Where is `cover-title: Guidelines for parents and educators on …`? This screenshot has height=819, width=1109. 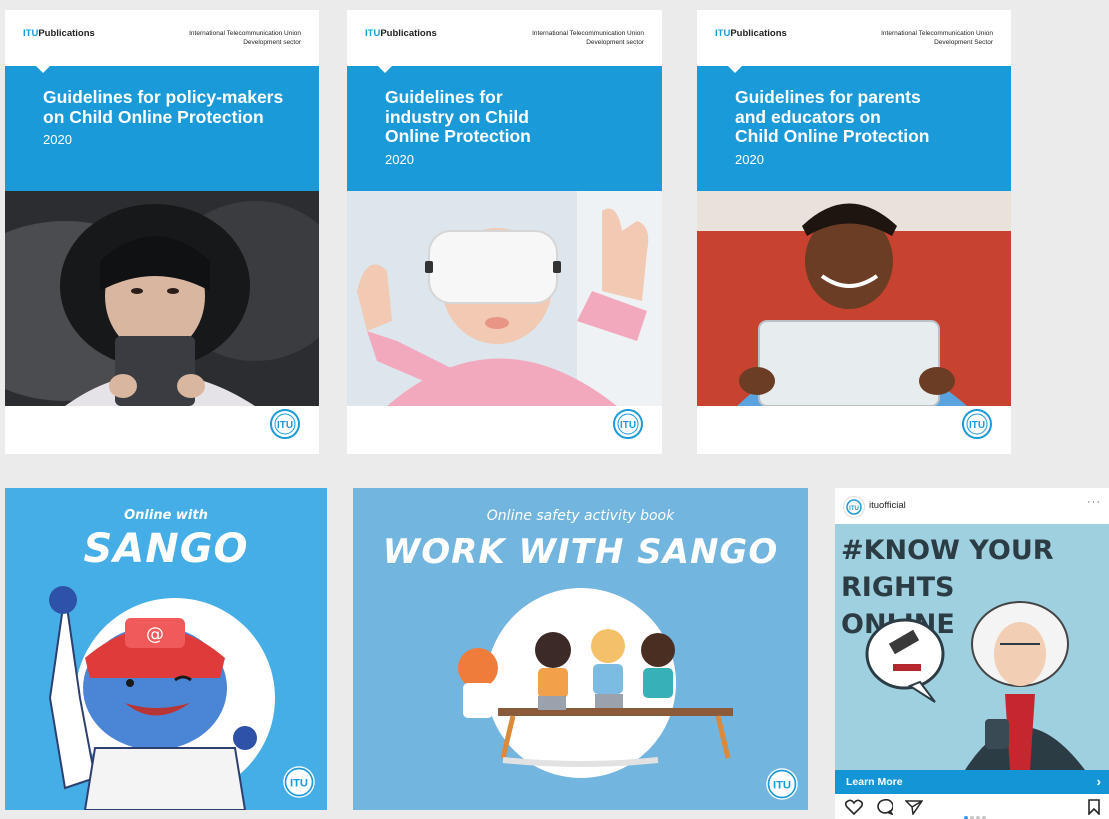
cover-title: Guidelines for parents and educators on … is located at coordinates (862, 128).